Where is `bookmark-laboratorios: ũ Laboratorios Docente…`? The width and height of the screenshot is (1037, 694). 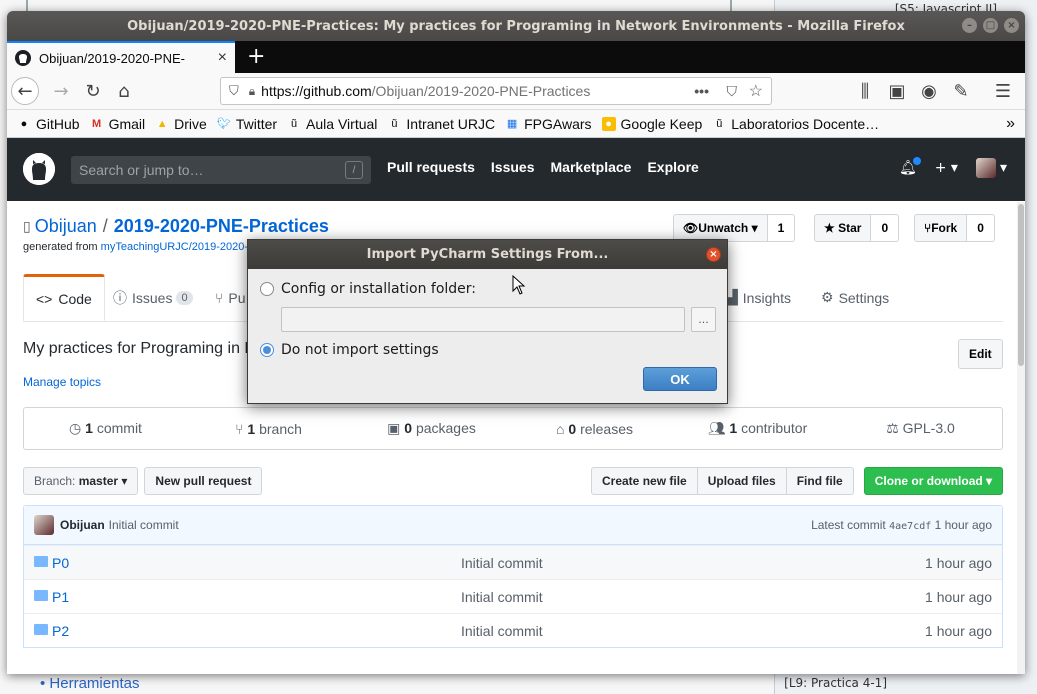
bookmark-laboratorios: ũ Laboratorios Docente… is located at coordinates (795, 124).